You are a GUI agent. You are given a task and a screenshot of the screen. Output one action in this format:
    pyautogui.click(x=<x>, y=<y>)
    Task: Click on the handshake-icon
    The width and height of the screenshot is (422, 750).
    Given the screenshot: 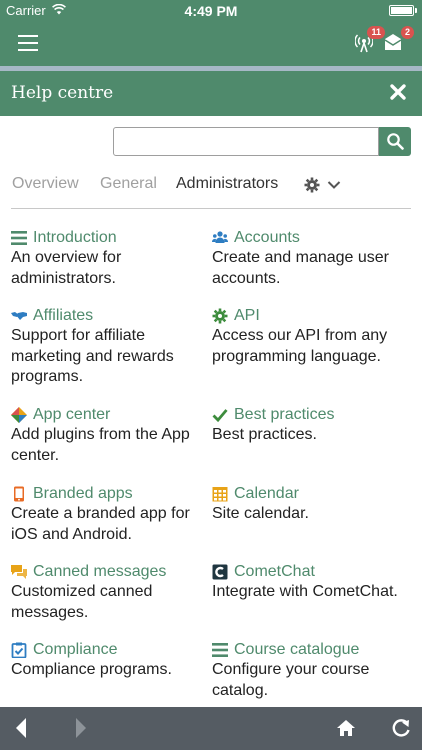 What is the action you would take?
    pyautogui.click(x=19, y=316)
    